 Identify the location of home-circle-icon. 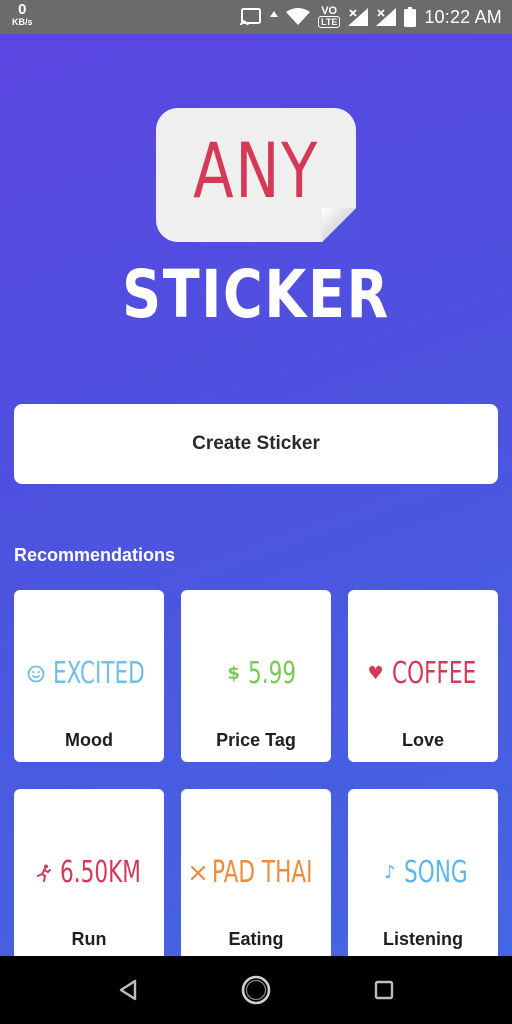
(256, 990).